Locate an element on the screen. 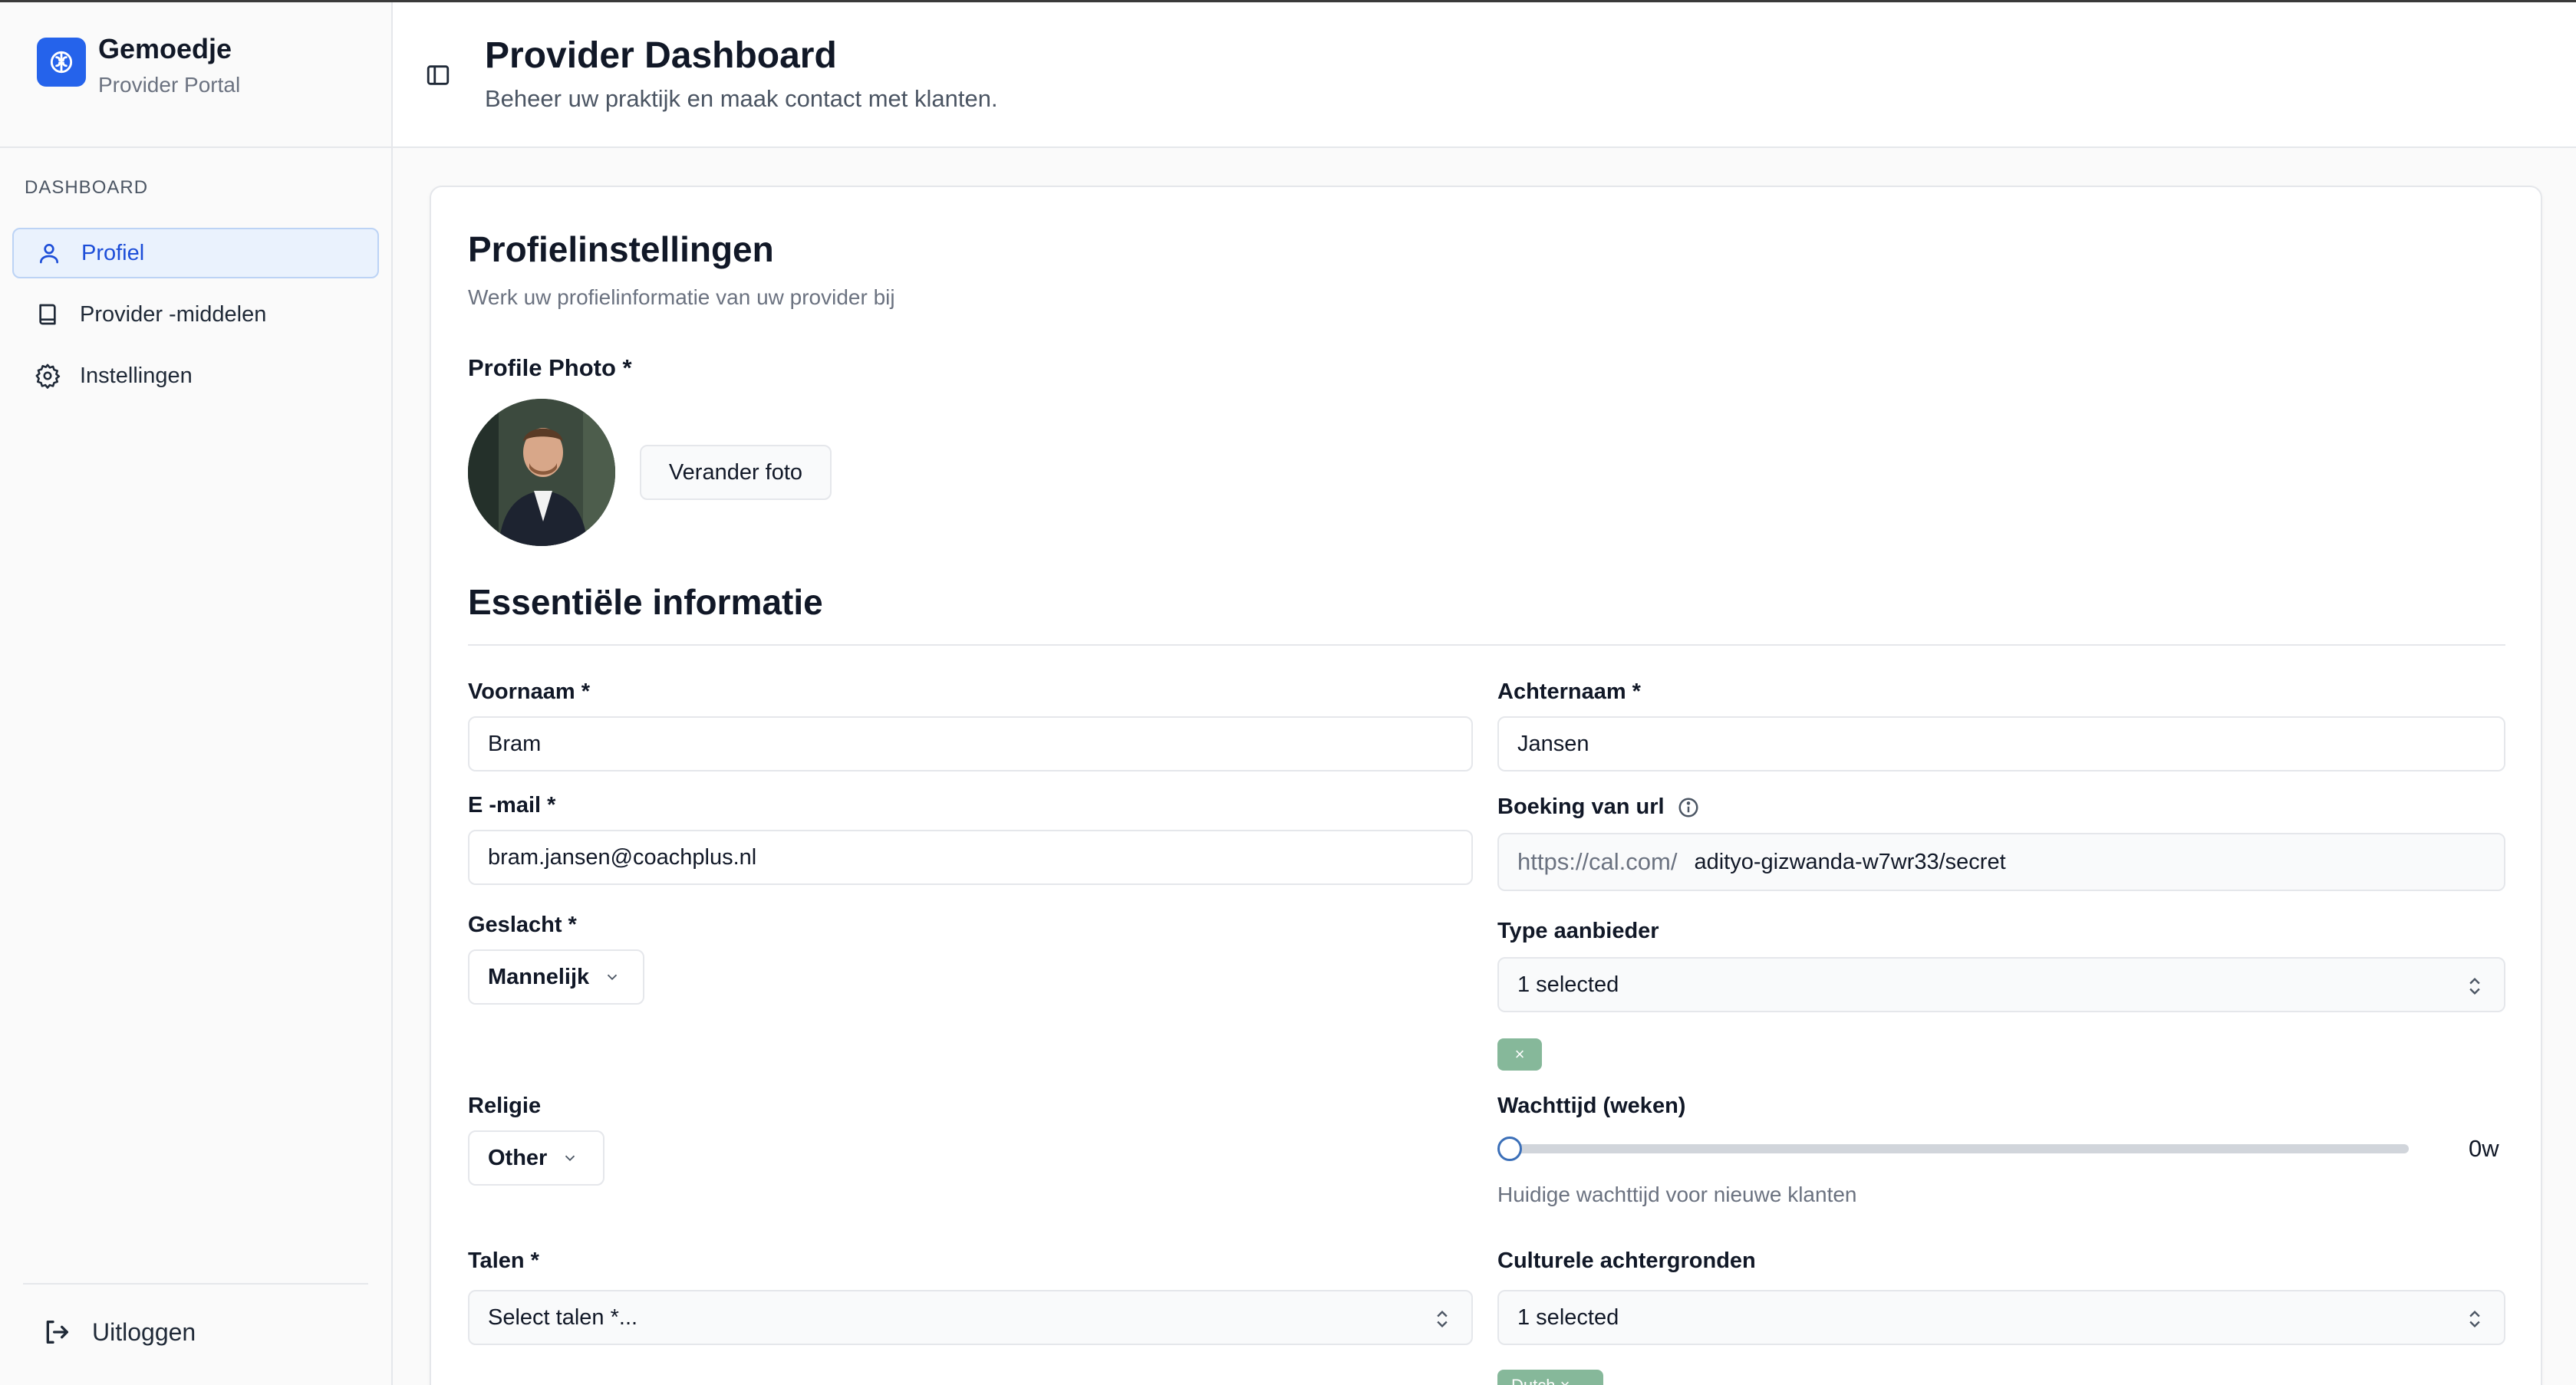  provider-type-select: 1 selected is located at coordinates (2001, 985).